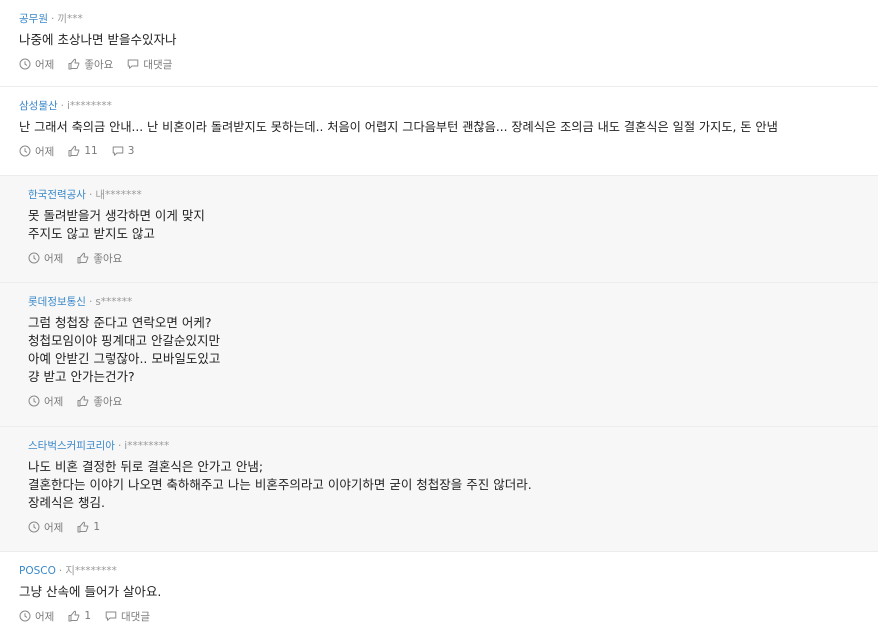 This screenshot has width=878, height=630. I want to click on reply-count: 3, so click(131, 151).